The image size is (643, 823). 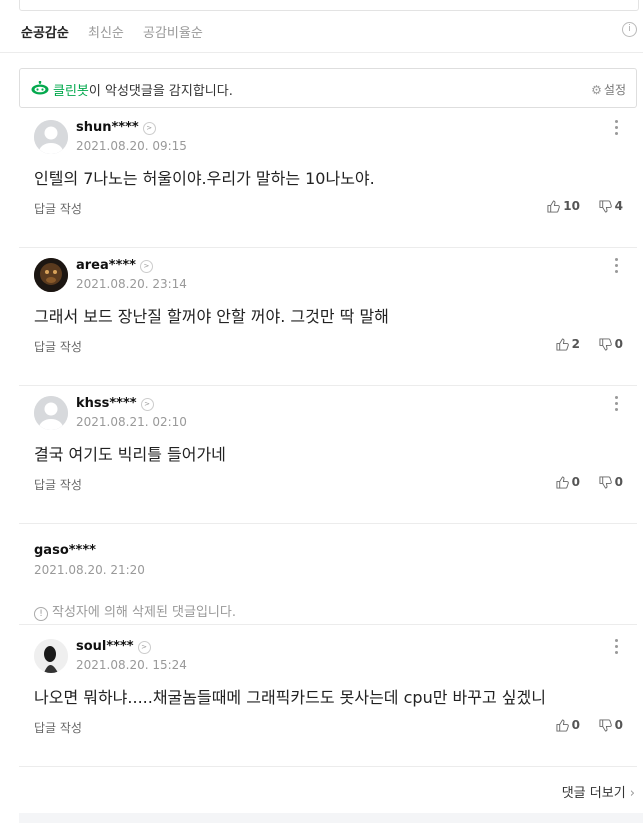 I want to click on comment-nick: soul**** >, so click(x=113, y=646).